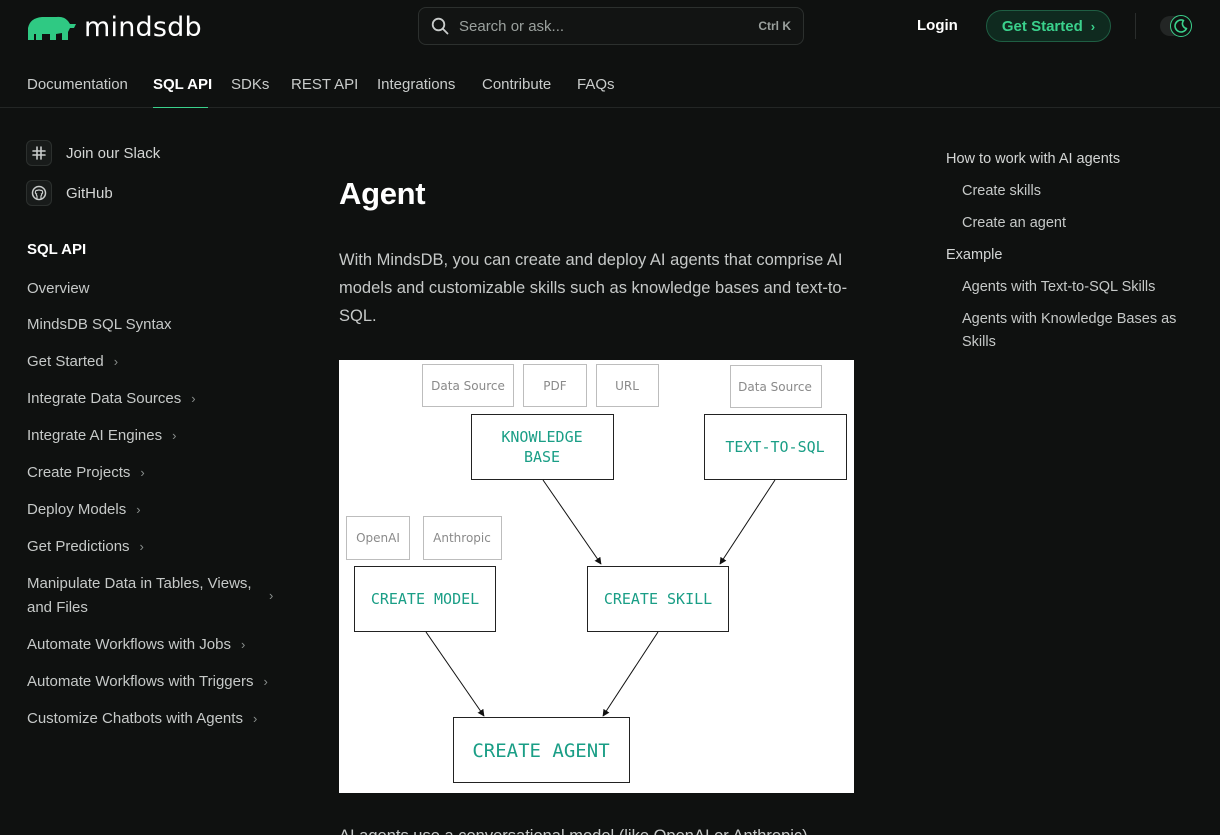  Describe the element at coordinates (440, 26) in the screenshot. I see `search-icon` at that location.